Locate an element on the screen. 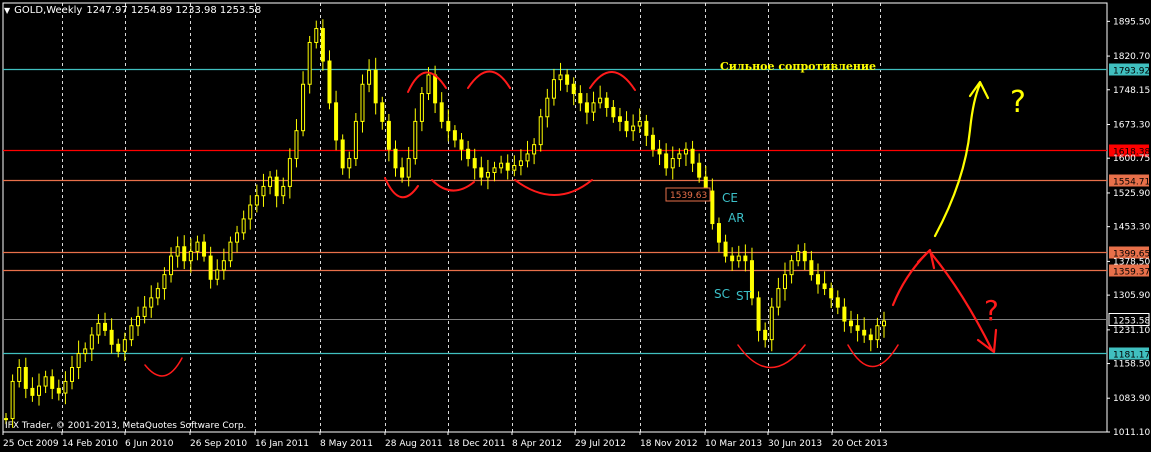 This screenshot has height=452, width=1151. x-tick-label: 26 Sep 2010 is located at coordinates (218, 444).